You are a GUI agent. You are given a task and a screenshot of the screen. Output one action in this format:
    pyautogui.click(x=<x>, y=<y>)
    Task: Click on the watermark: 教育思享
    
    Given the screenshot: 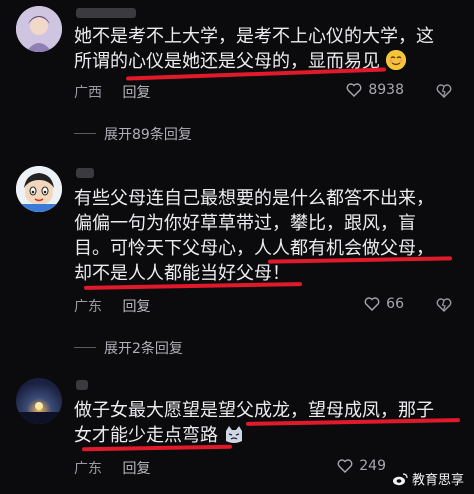 What is the action you would take?
    pyautogui.click(x=428, y=478)
    